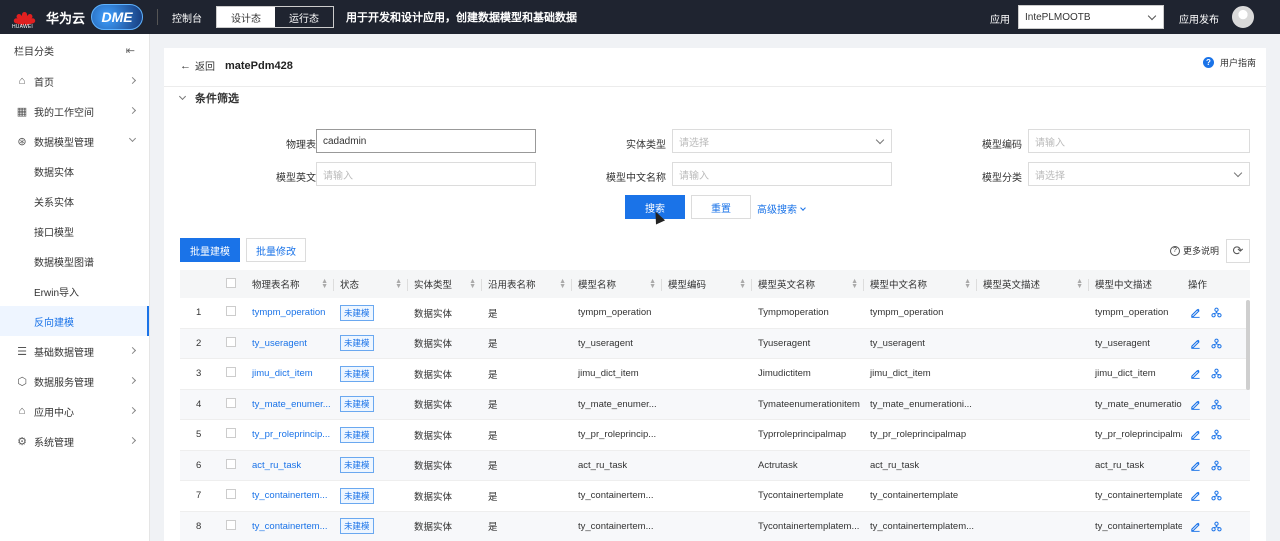 This screenshot has height=541, width=1280. I want to click on sidebar-sub-erwin-import: Erwin导入, so click(74, 291).